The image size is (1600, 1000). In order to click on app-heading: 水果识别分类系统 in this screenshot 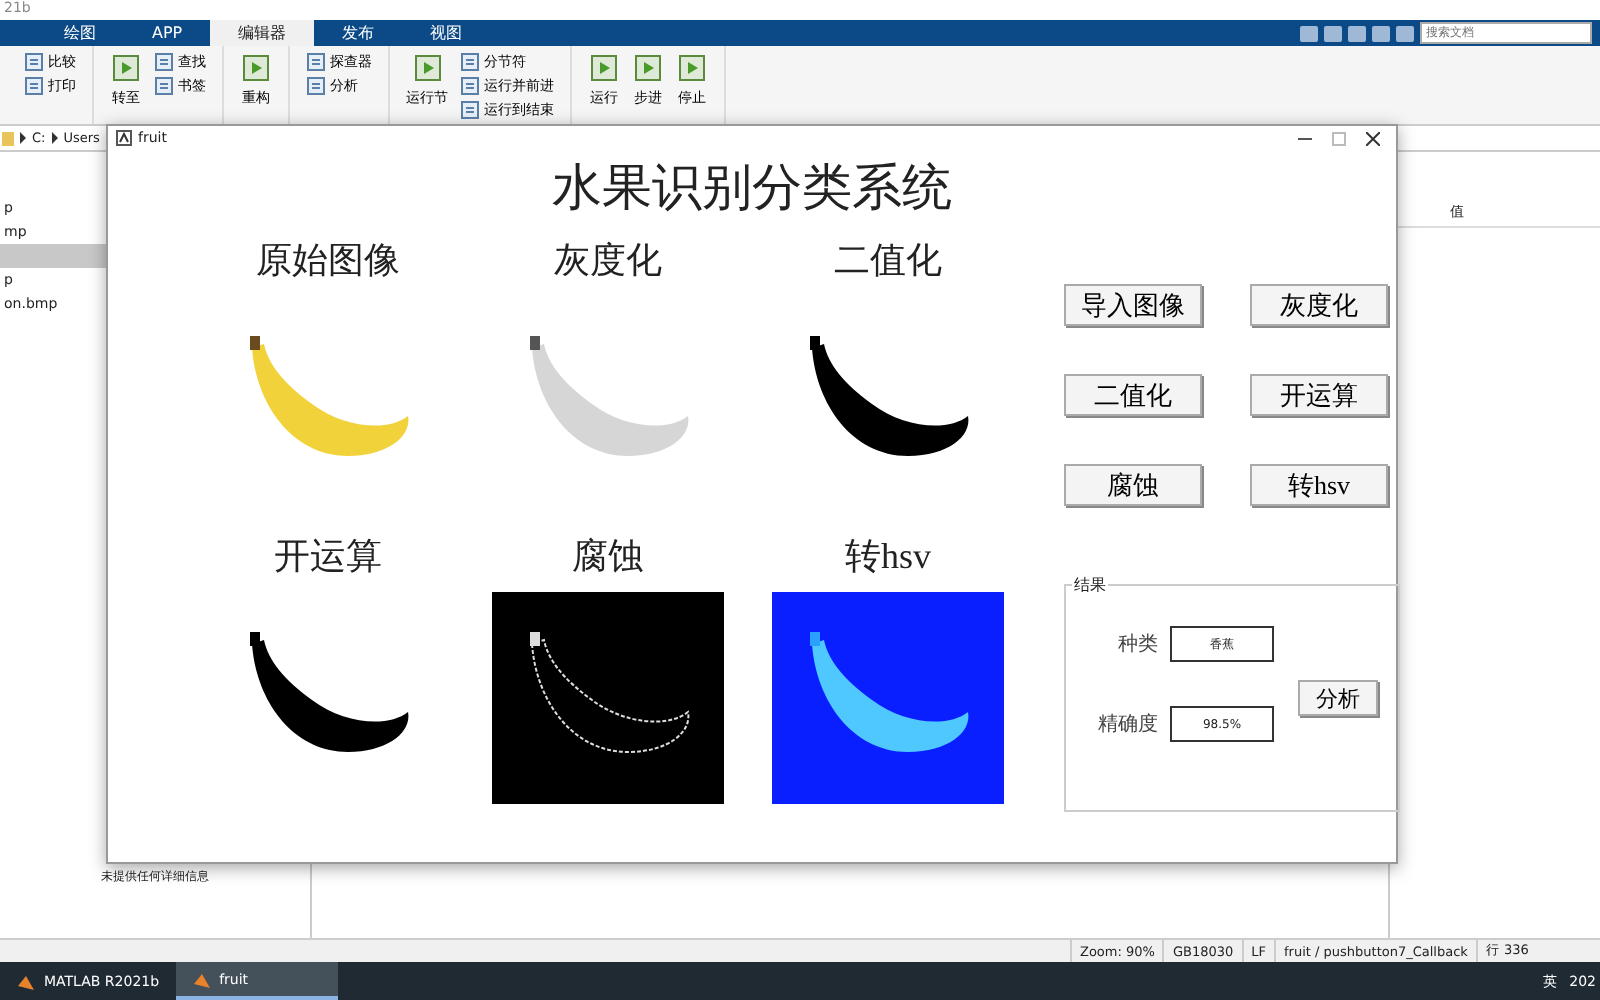, I will do `click(752, 190)`.